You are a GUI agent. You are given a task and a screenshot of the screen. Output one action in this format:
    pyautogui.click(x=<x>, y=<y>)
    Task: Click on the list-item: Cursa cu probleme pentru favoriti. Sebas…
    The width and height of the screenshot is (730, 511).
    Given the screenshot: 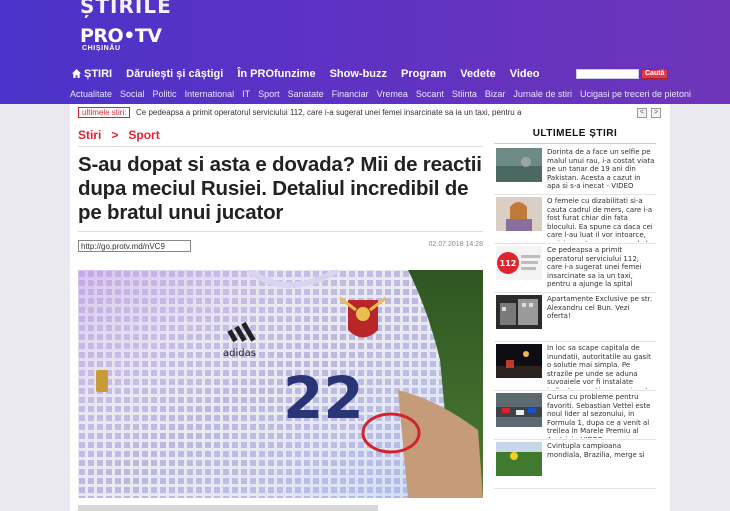 What is the action you would take?
    pyautogui.click(x=575, y=415)
    